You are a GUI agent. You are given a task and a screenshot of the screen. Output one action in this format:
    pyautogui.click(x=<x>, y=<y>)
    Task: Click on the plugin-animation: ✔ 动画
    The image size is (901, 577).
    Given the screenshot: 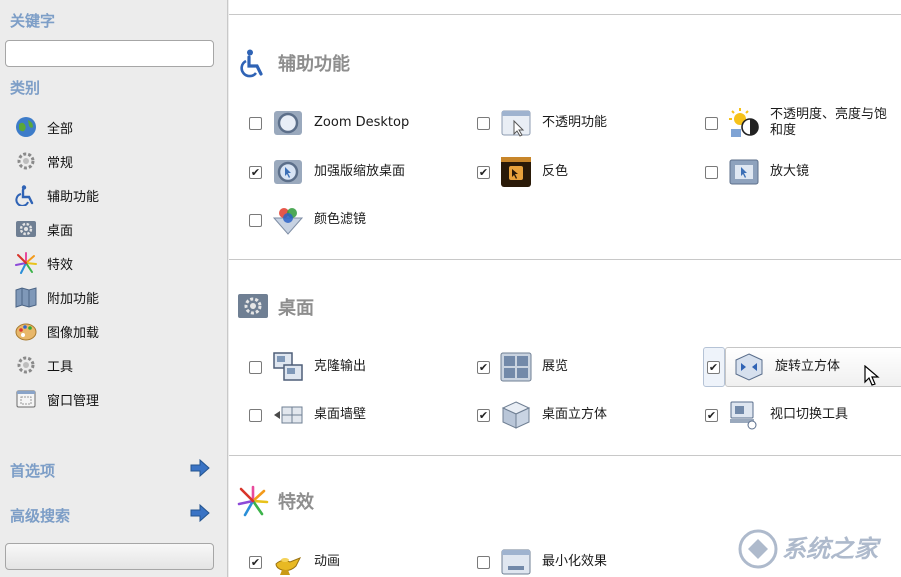 What is the action you would take?
    pyautogui.click(x=294, y=559)
    